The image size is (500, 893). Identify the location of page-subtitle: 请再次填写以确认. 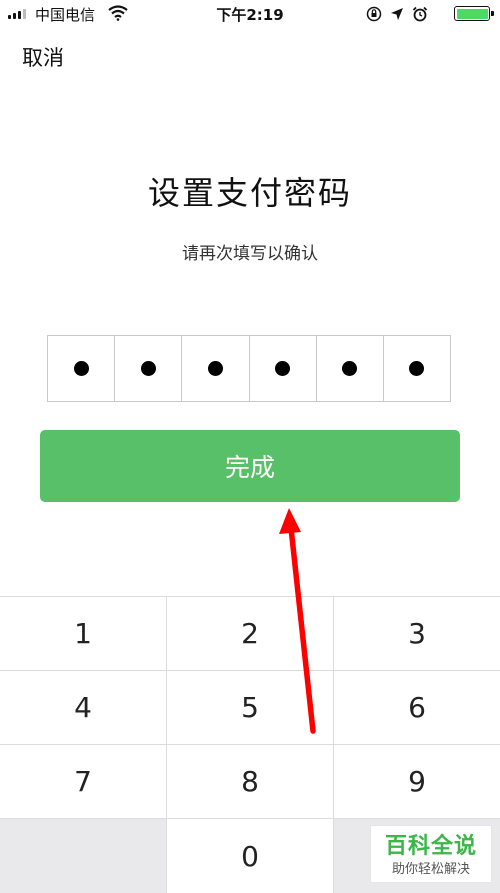
(250, 254).